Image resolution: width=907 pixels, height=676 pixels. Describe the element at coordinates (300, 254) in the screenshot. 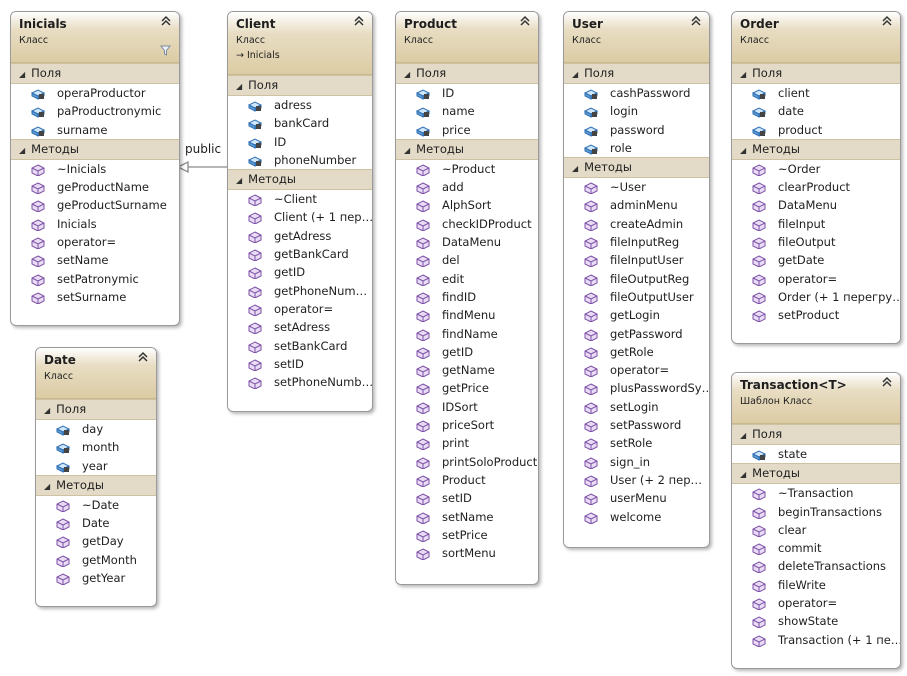

I see `method-row: getBankCard` at that location.